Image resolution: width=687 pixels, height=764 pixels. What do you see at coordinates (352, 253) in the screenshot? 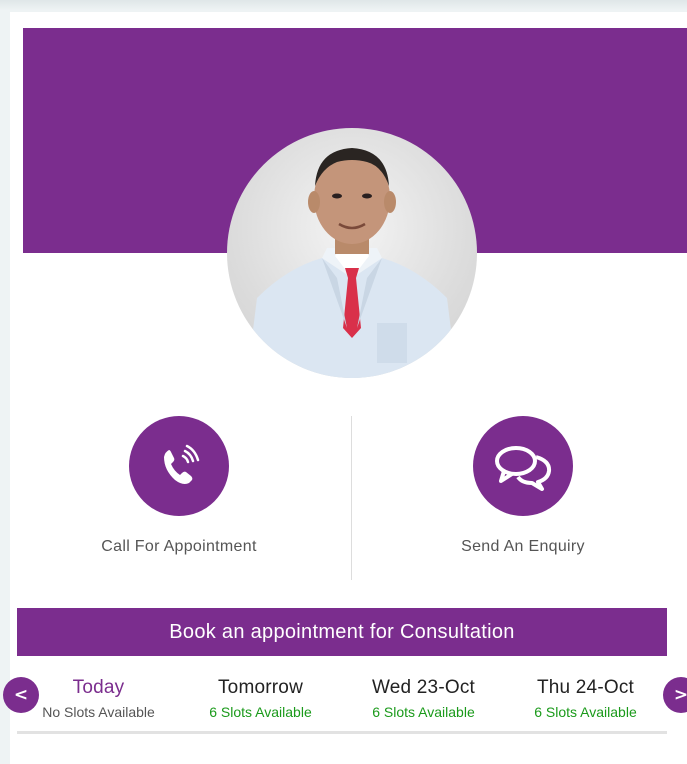
I see `doctor-photo` at bounding box center [352, 253].